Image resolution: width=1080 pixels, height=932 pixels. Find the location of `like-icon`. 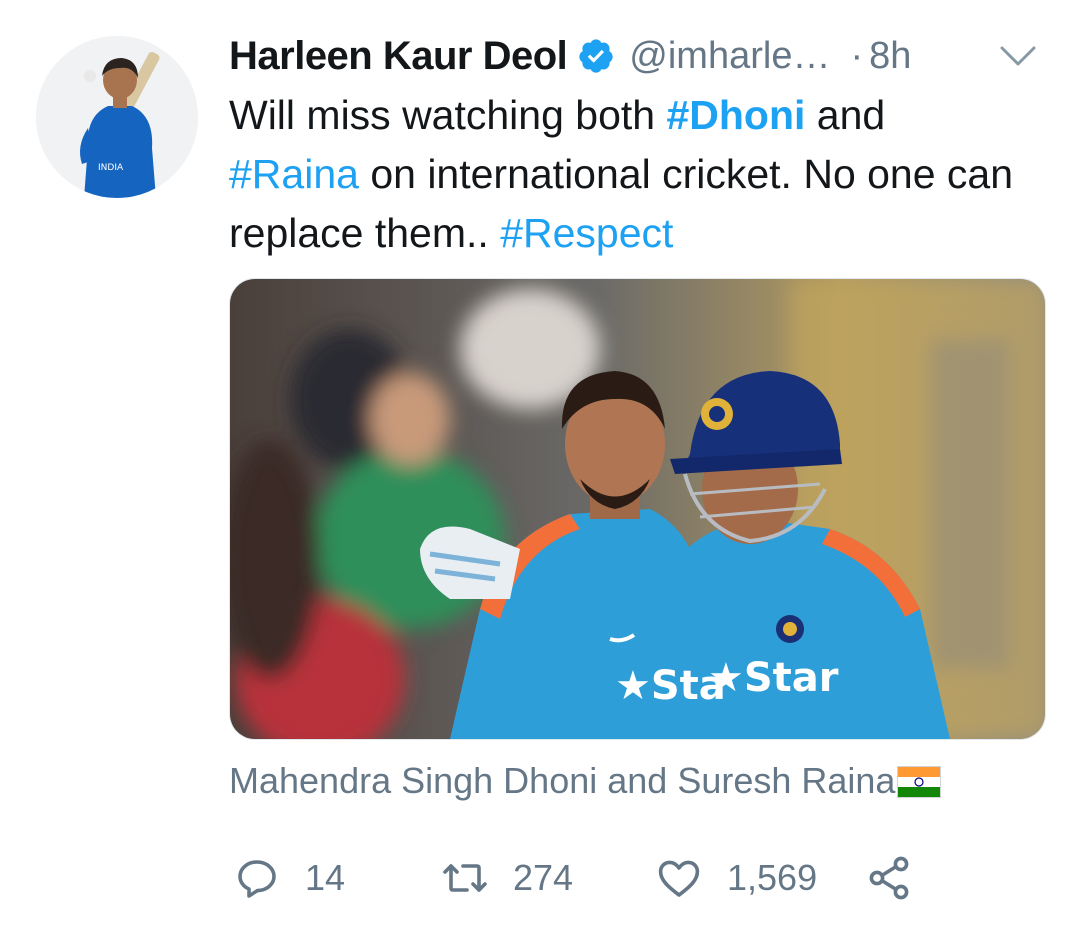

like-icon is located at coordinates (679, 878).